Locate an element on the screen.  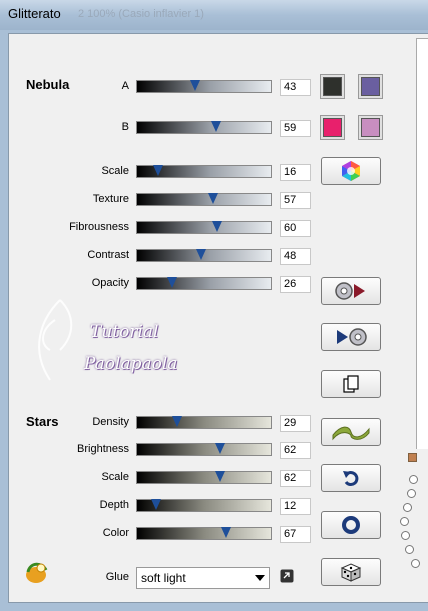
slider-star-scale is located at coordinates (204, 477).